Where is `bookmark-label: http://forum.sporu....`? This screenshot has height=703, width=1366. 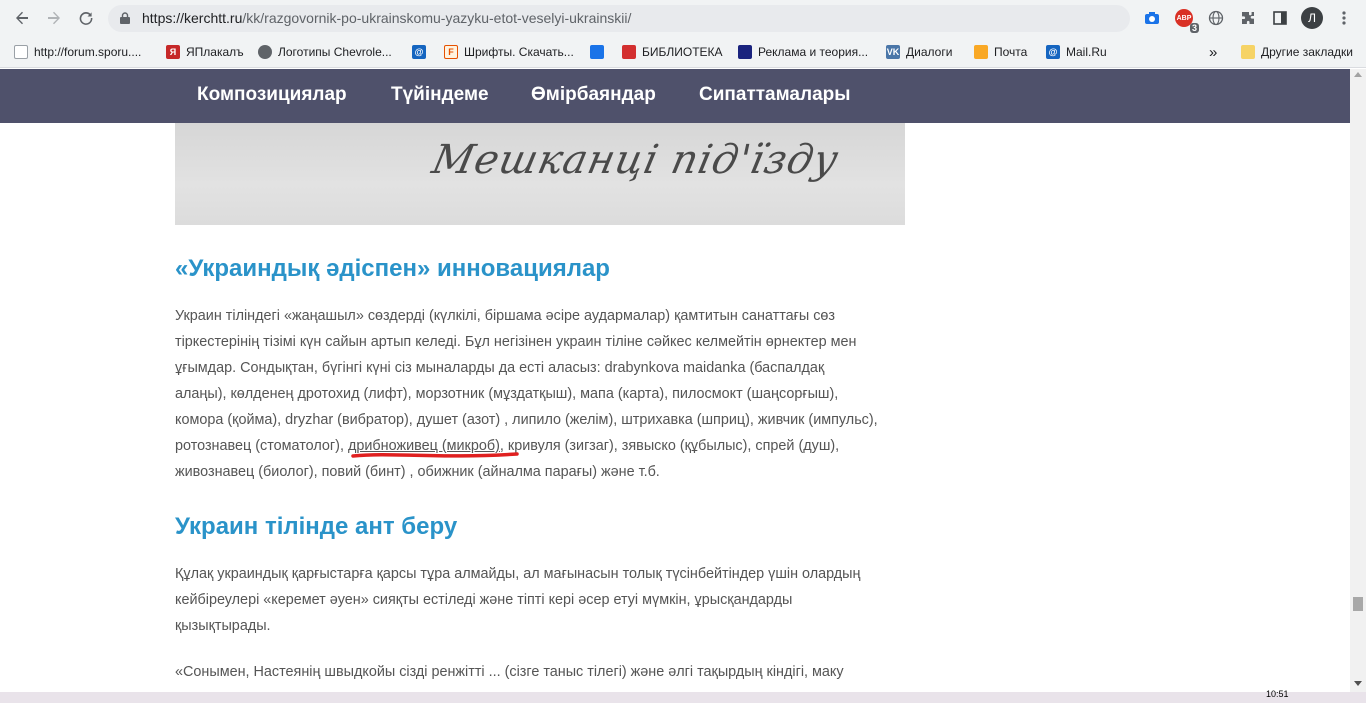 bookmark-label: http://forum.sporu.... is located at coordinates (88, 52).